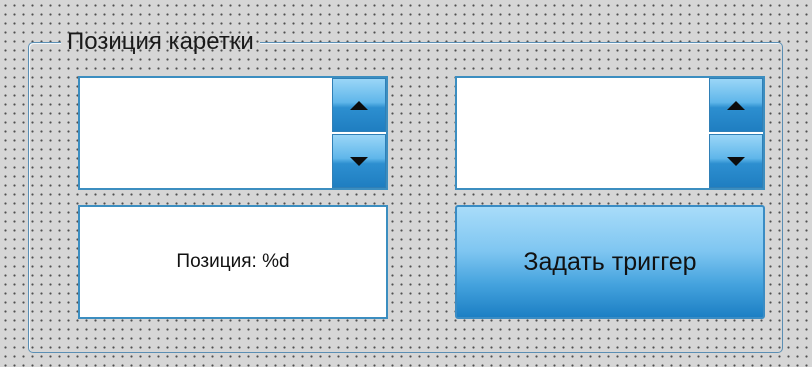  I want to click on position-label-box: Позиция: %d, so click(233, 262).